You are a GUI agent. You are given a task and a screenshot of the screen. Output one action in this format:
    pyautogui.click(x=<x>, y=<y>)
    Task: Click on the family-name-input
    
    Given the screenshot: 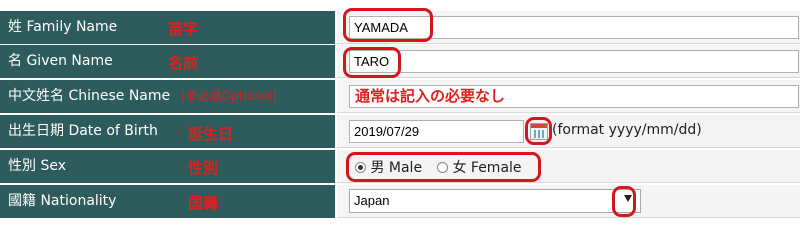 What is the action you would take?
    pyautogui.click(x=574, y=27)
    